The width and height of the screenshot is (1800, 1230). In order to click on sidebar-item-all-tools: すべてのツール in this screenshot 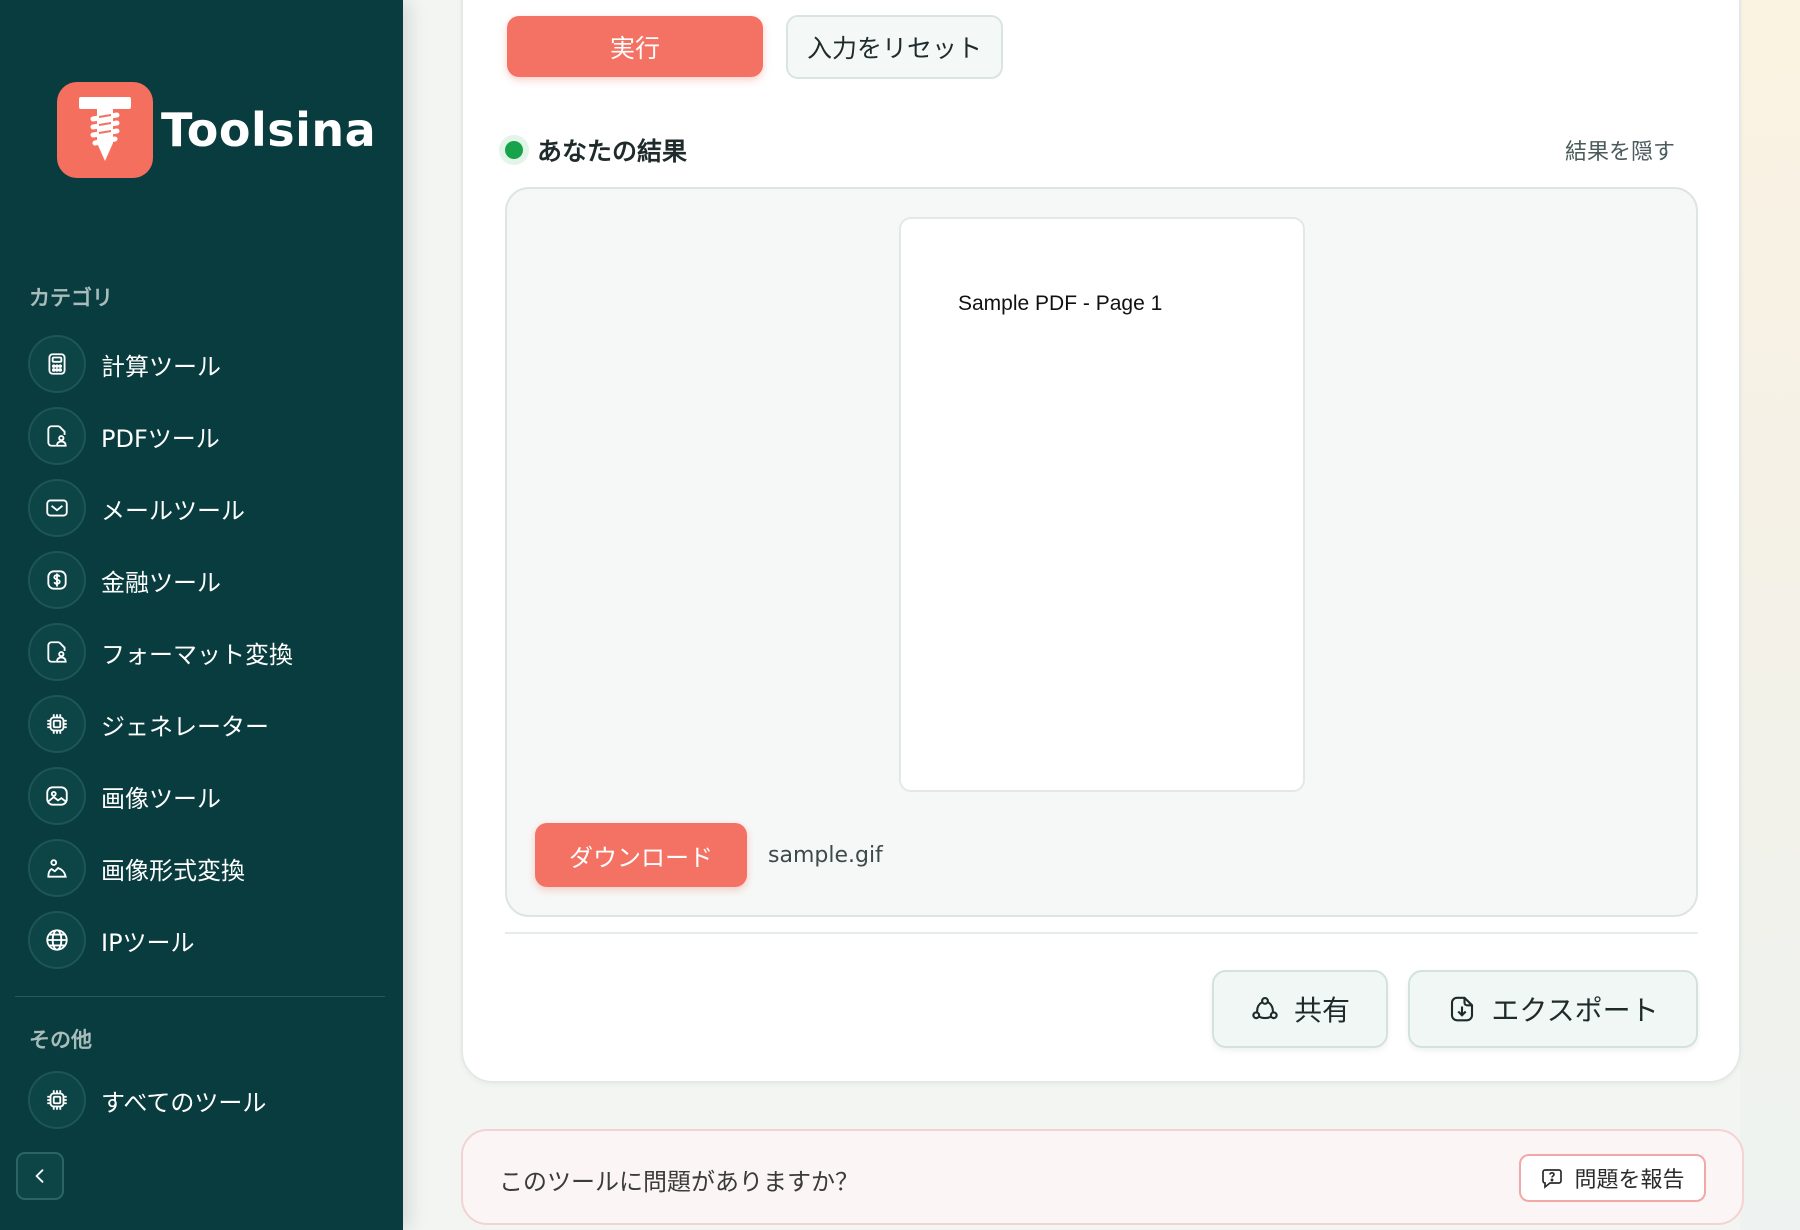, I will do `click(208, 1100)`.